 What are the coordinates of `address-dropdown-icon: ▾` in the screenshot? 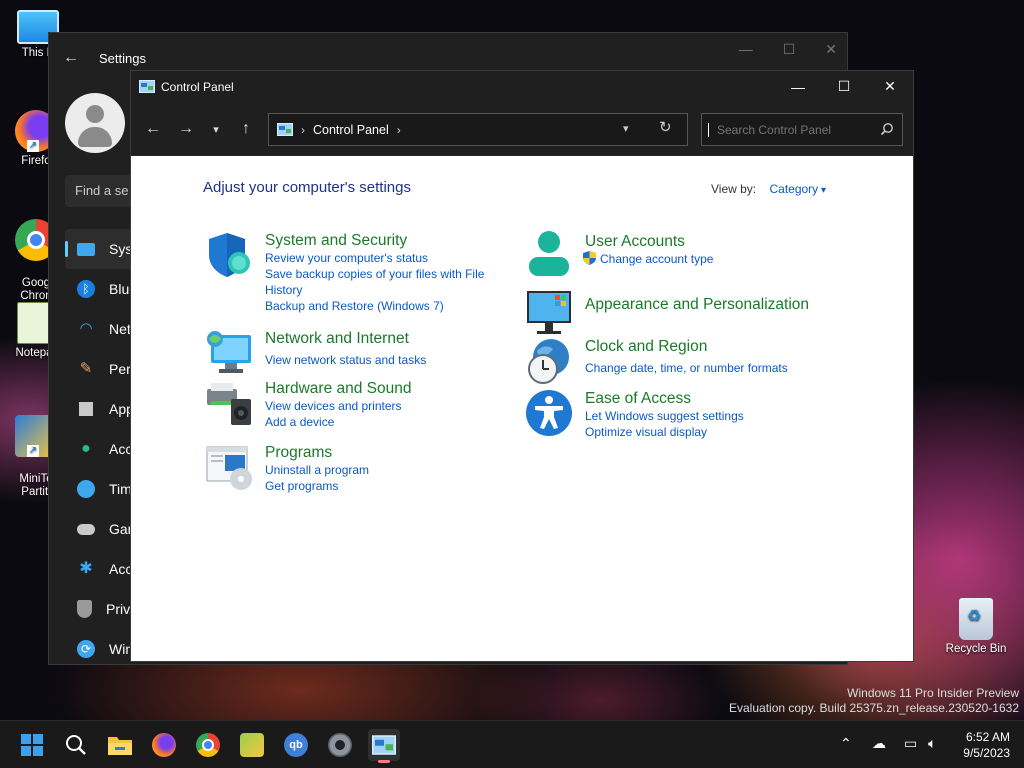 It's located at (626, 128).